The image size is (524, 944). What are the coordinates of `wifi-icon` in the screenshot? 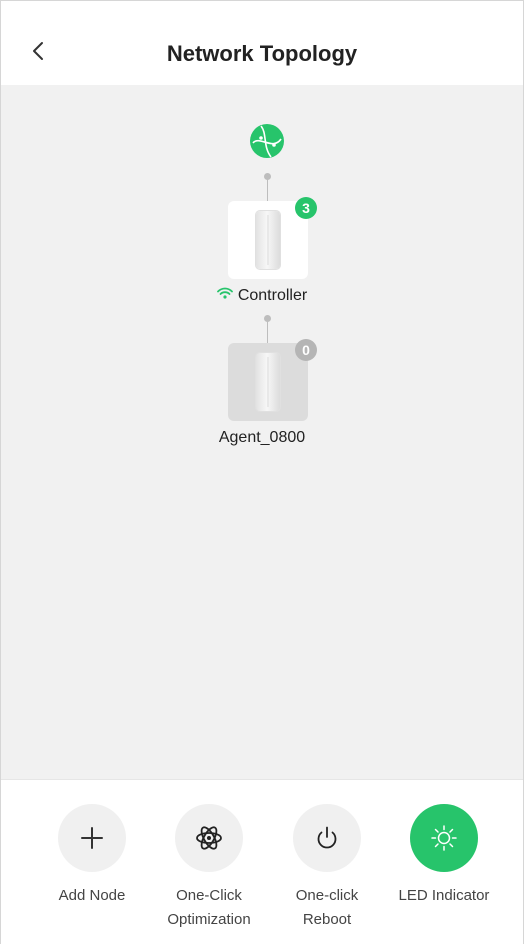 It's located at (224, 293).